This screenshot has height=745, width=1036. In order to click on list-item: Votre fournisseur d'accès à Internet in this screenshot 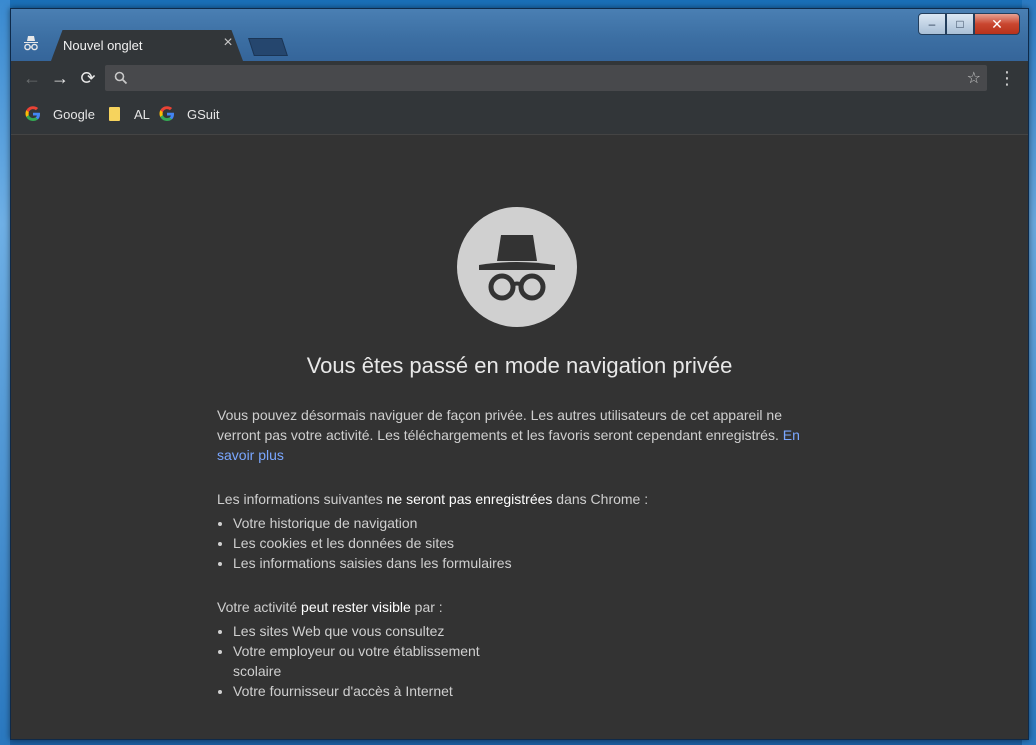, I will do `click(368, 691)`.